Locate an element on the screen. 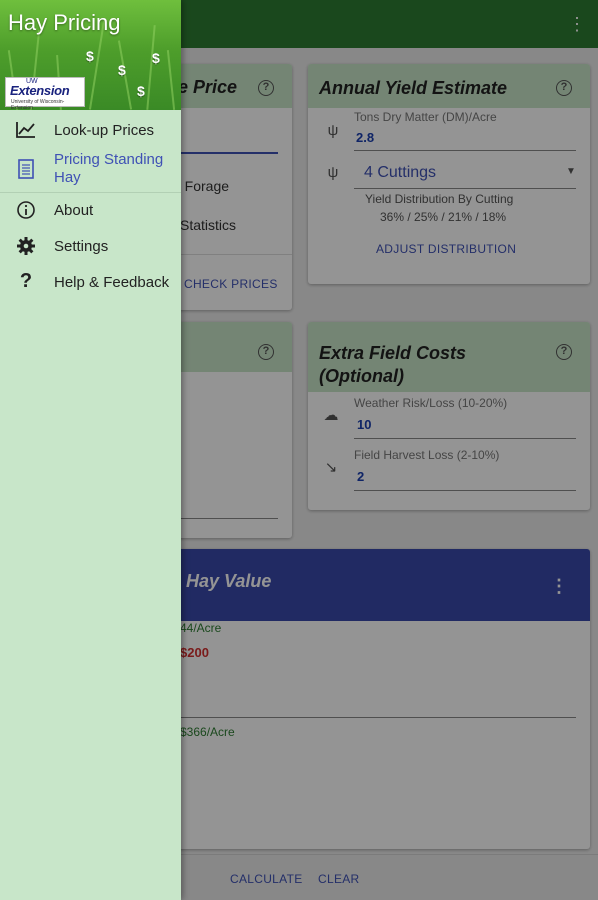  drawer-item-pricing-standing-hay: Pricing Standing Hay is located at coordinates (90, 170).